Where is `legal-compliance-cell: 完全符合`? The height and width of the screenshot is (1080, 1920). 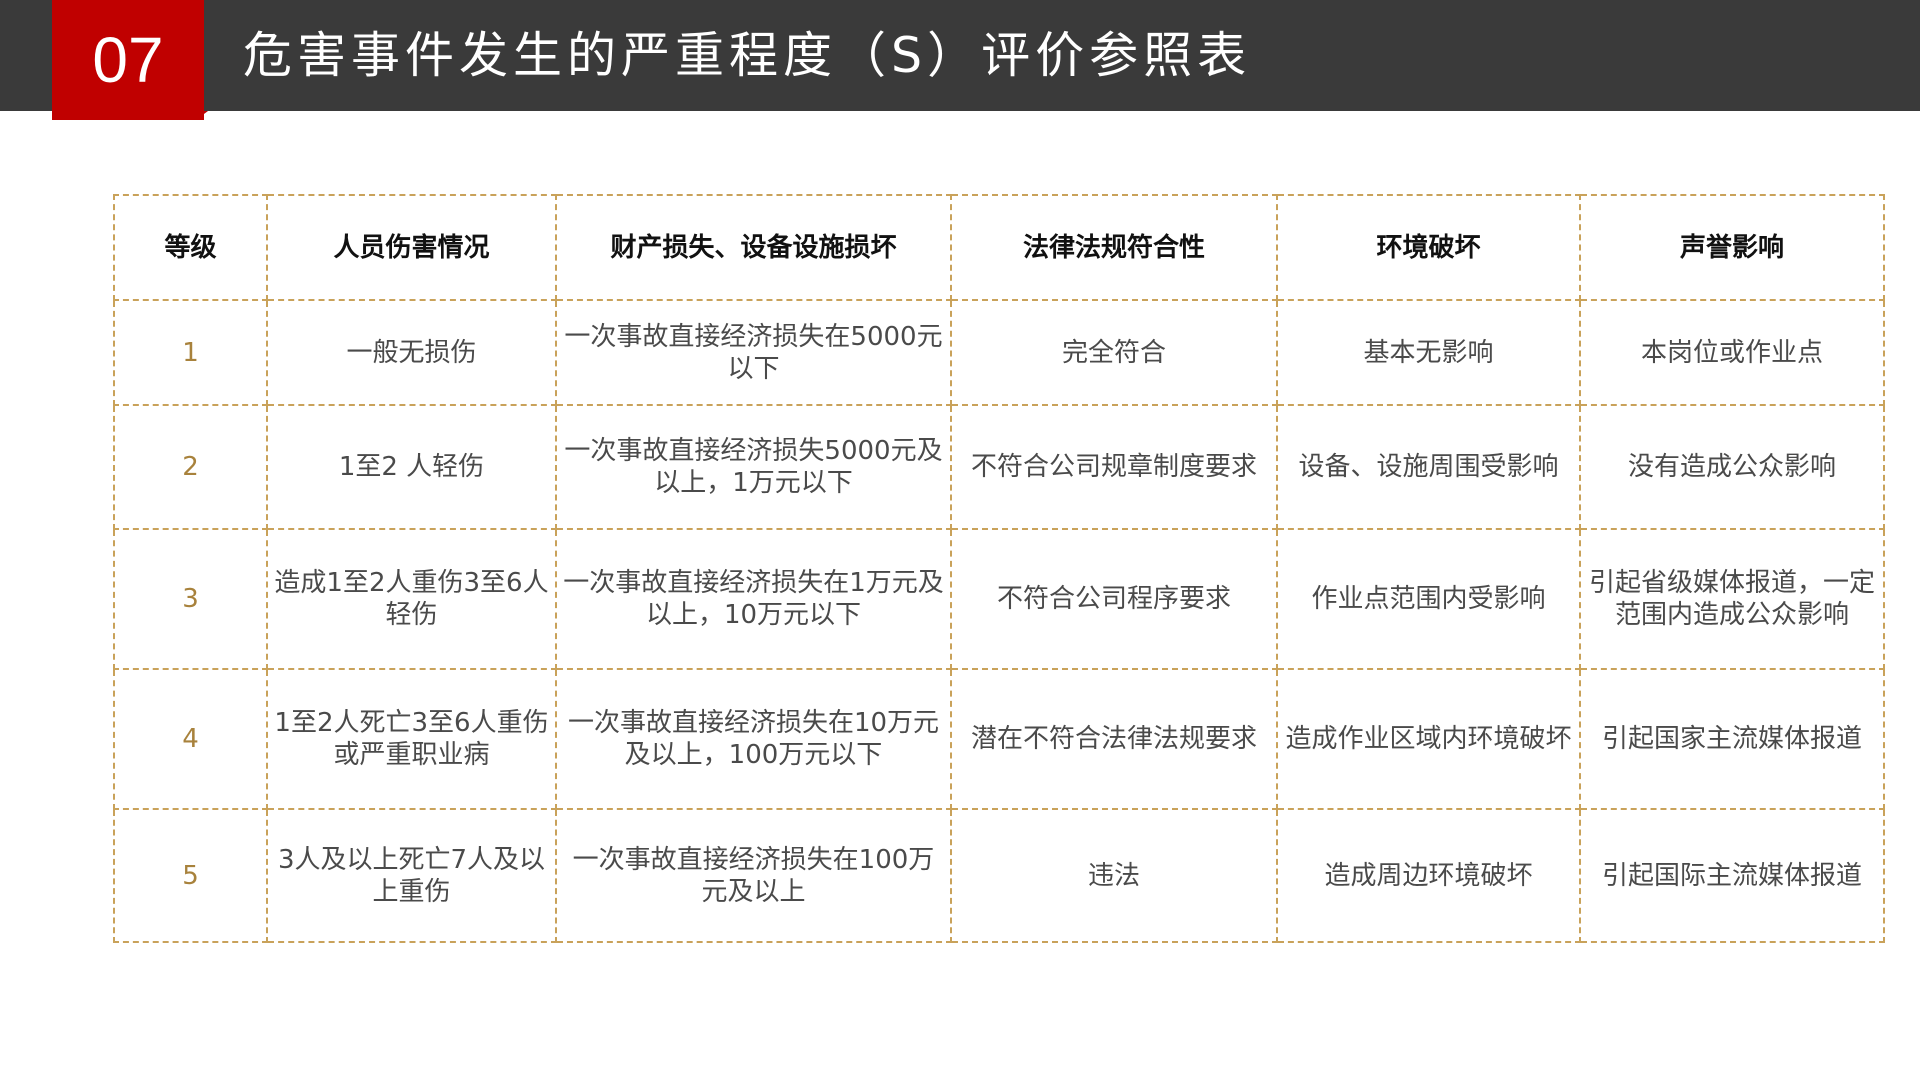
legal-compliance-cell: 完全符合 is located at coordinates (1114, 352).